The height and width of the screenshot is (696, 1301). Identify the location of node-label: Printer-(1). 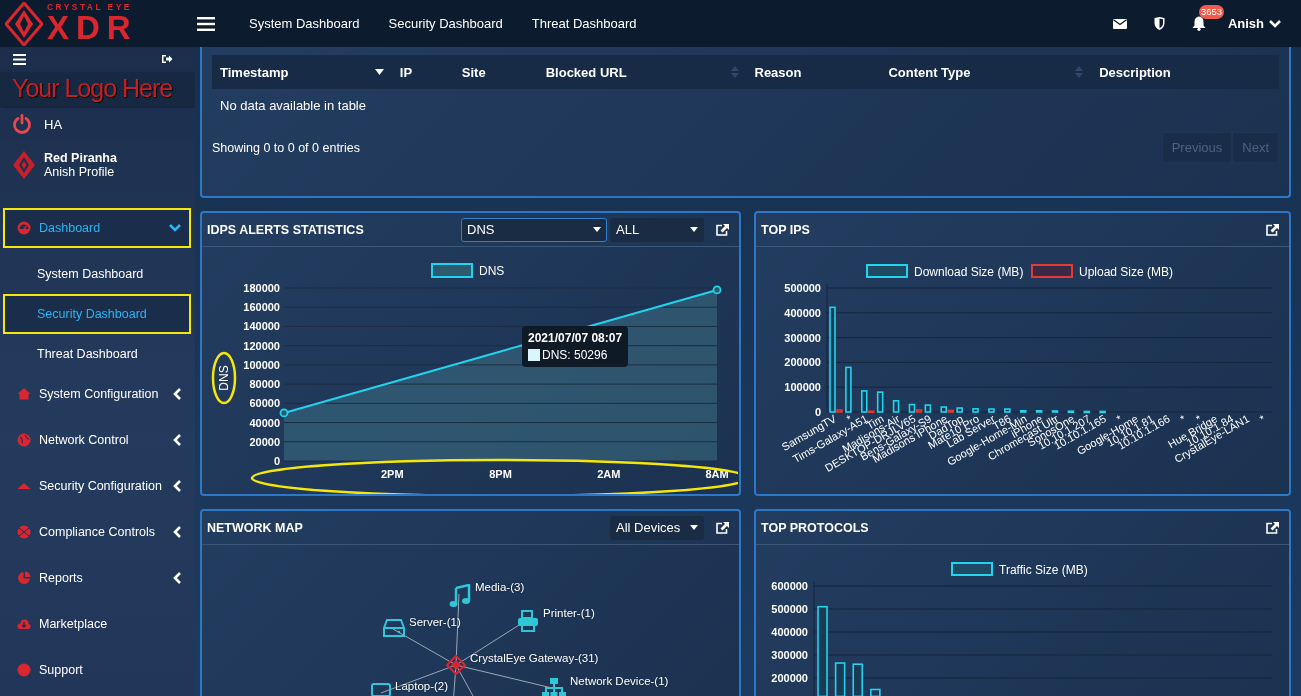
(569, 613).